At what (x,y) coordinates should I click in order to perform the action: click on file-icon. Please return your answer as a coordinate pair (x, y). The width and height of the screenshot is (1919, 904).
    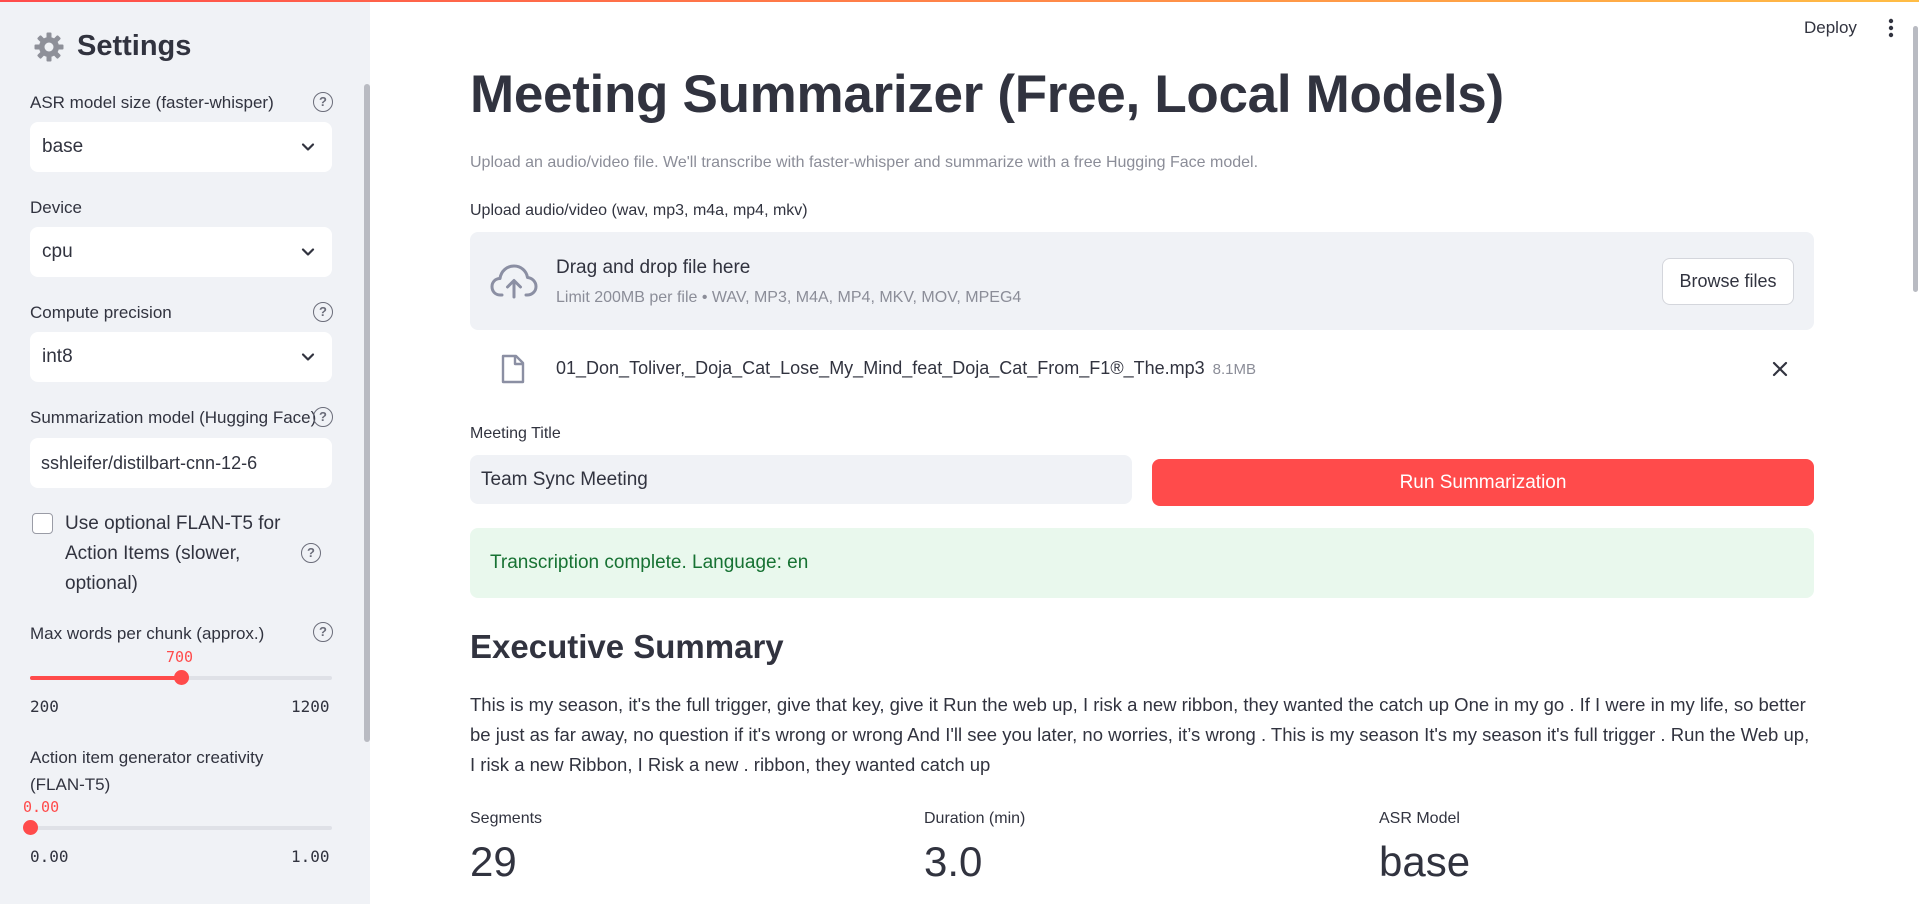
    Looking at the image, I should click on (513, 369).